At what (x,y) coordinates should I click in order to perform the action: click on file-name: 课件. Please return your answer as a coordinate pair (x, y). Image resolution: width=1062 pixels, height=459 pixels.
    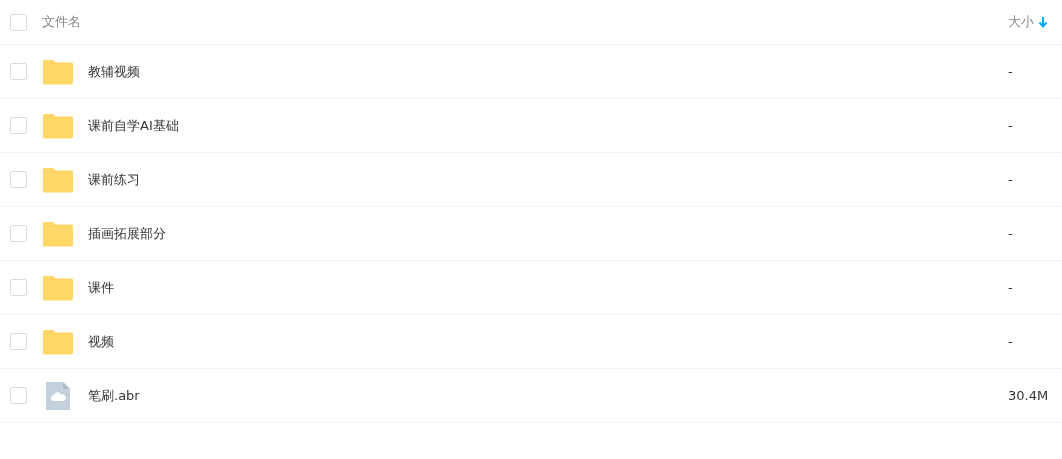
    Looking at the image, I should click on (548, 287).